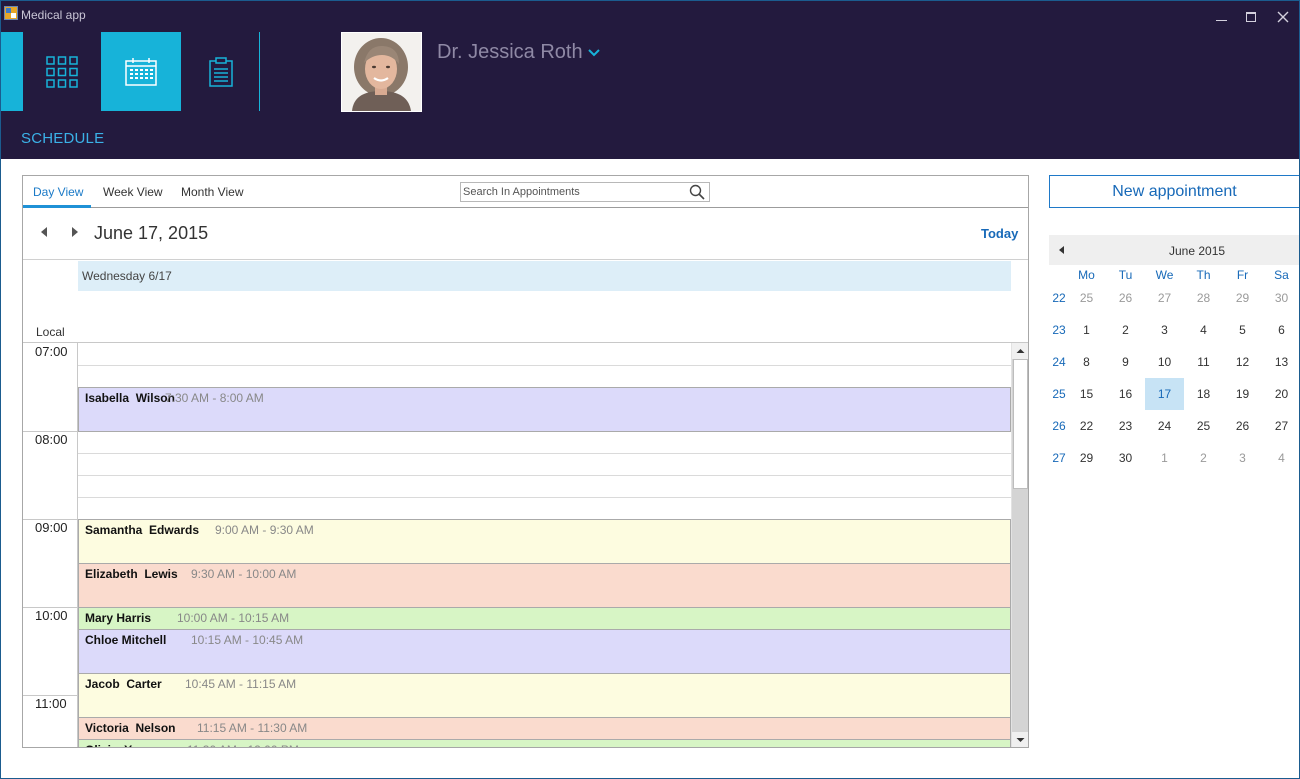 The width and height of the screenshot is (1300, 779). What do you see at coordinates (697, 192) in the screenshot?
I see `search-icon` at bounding box center [697, 192].